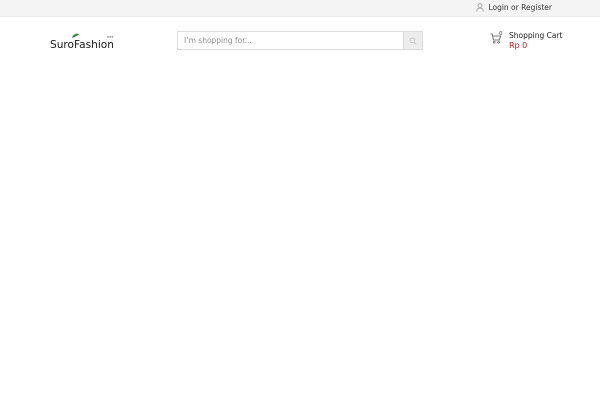  I want to click on login-register-link: Login or Register, so click(514, 7).